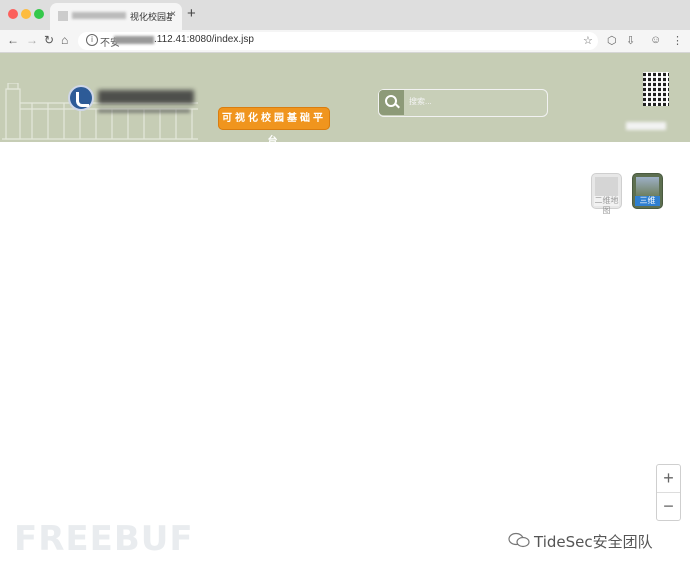 This screenshot has height=571, width=690. I want to click on user-info-redacted, so click(646, 126).